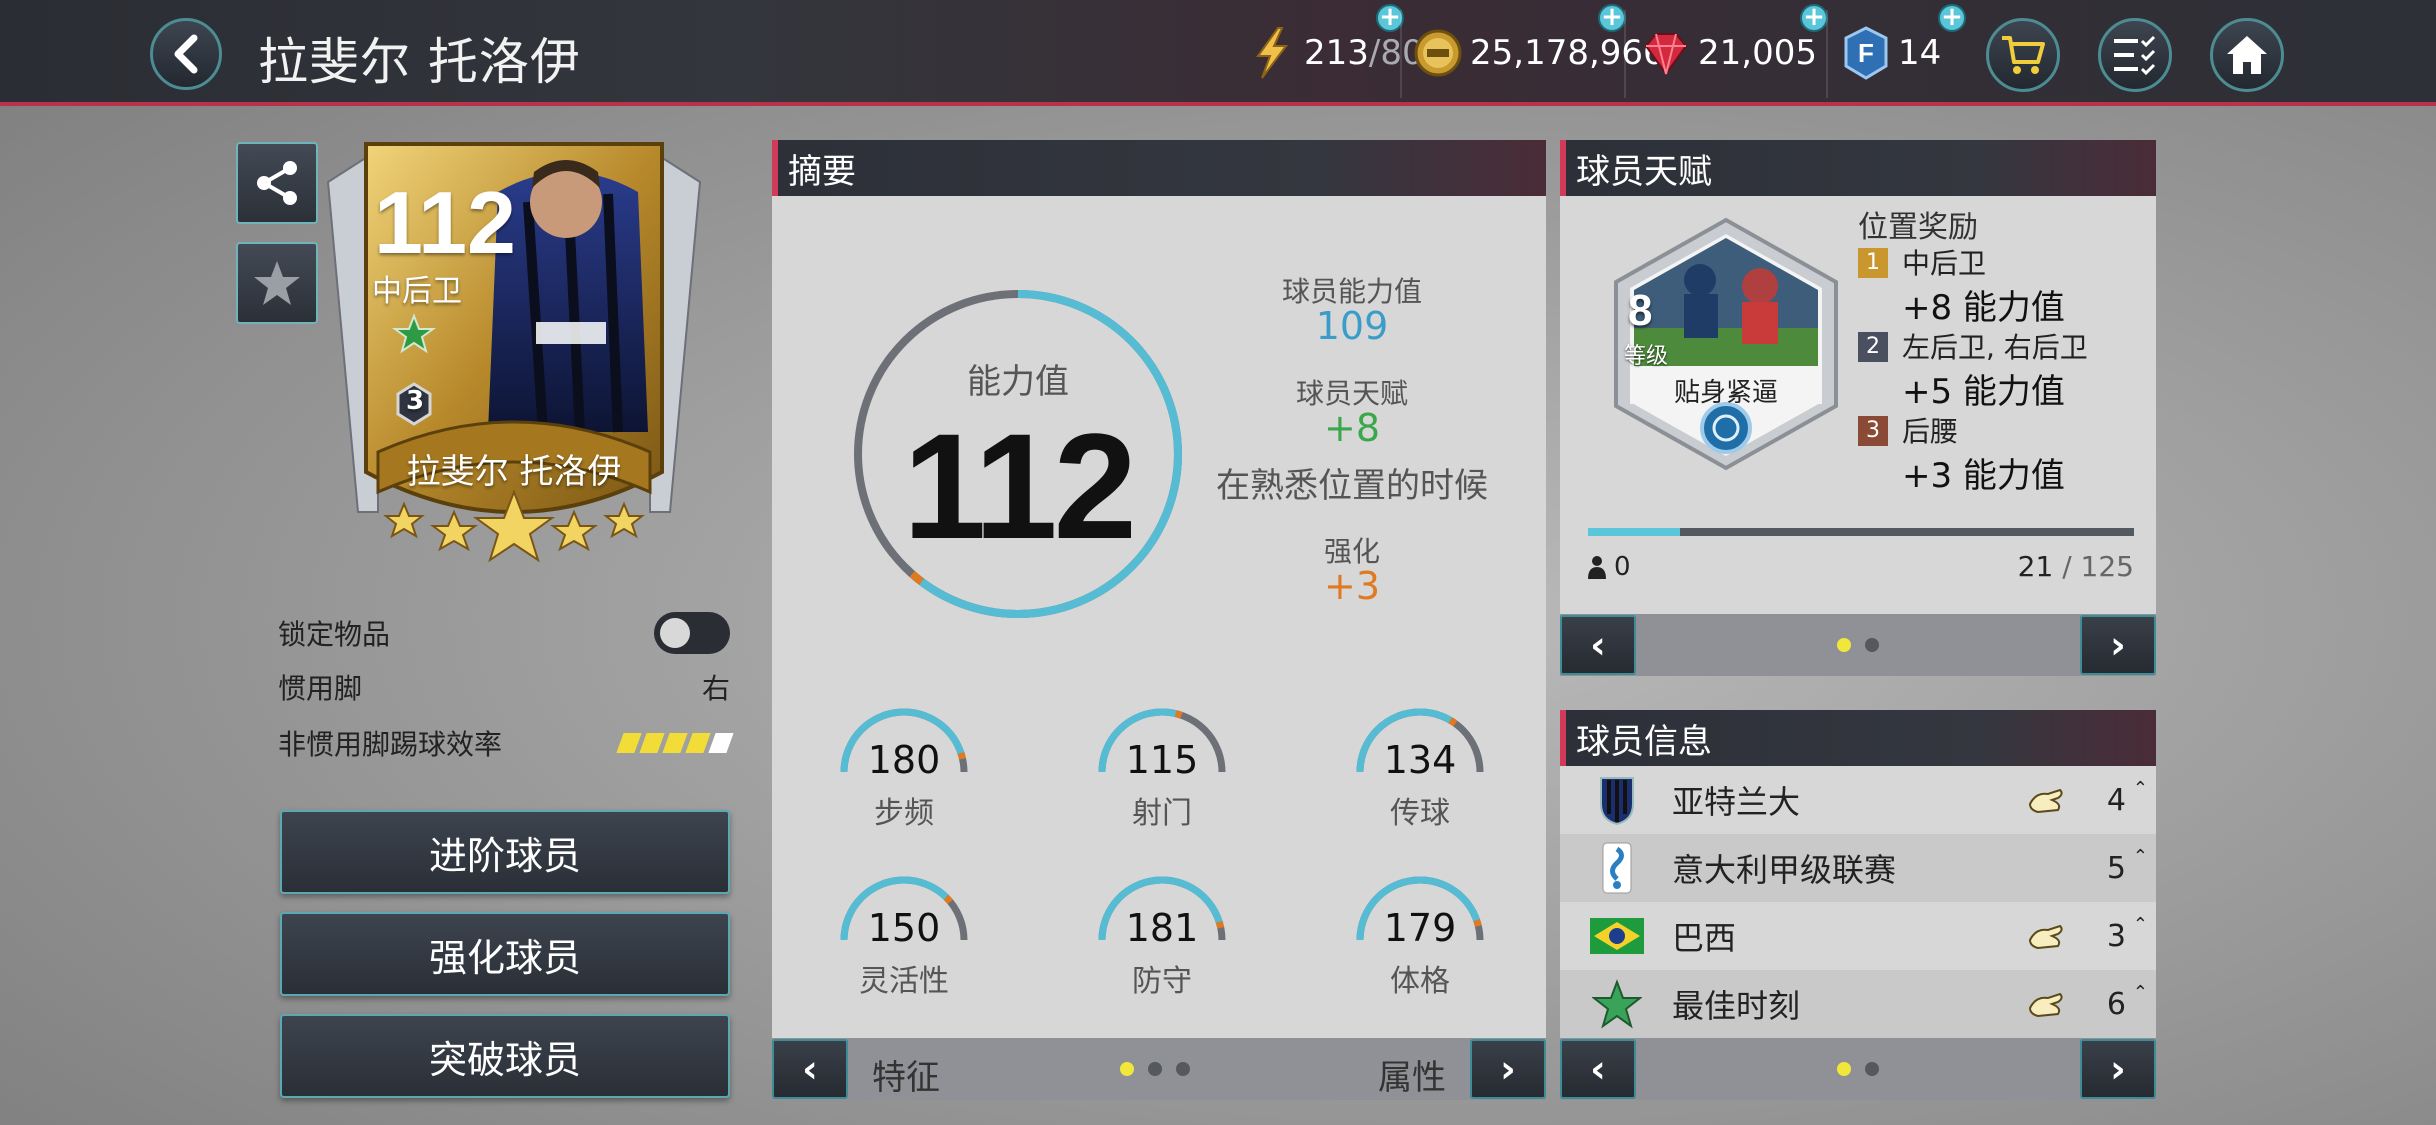 The width and height of the screenshot is (2436, 1125). What do you see at coordinates (1352, 486) in the screenshot?
I see `talent-note: 在熟悉位置的时候` at bounding box center [1352, 486].